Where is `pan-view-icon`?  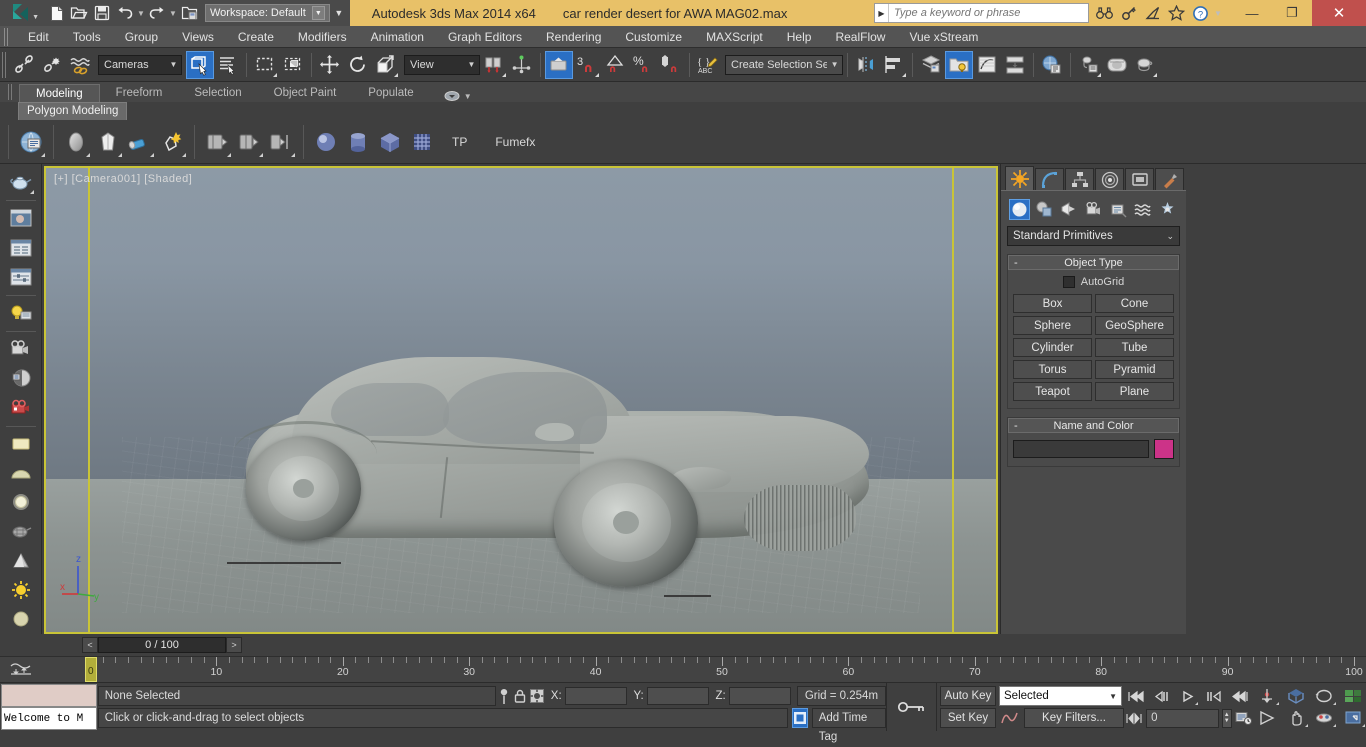
pan-view-icon is located at coordinates (1296, 718).